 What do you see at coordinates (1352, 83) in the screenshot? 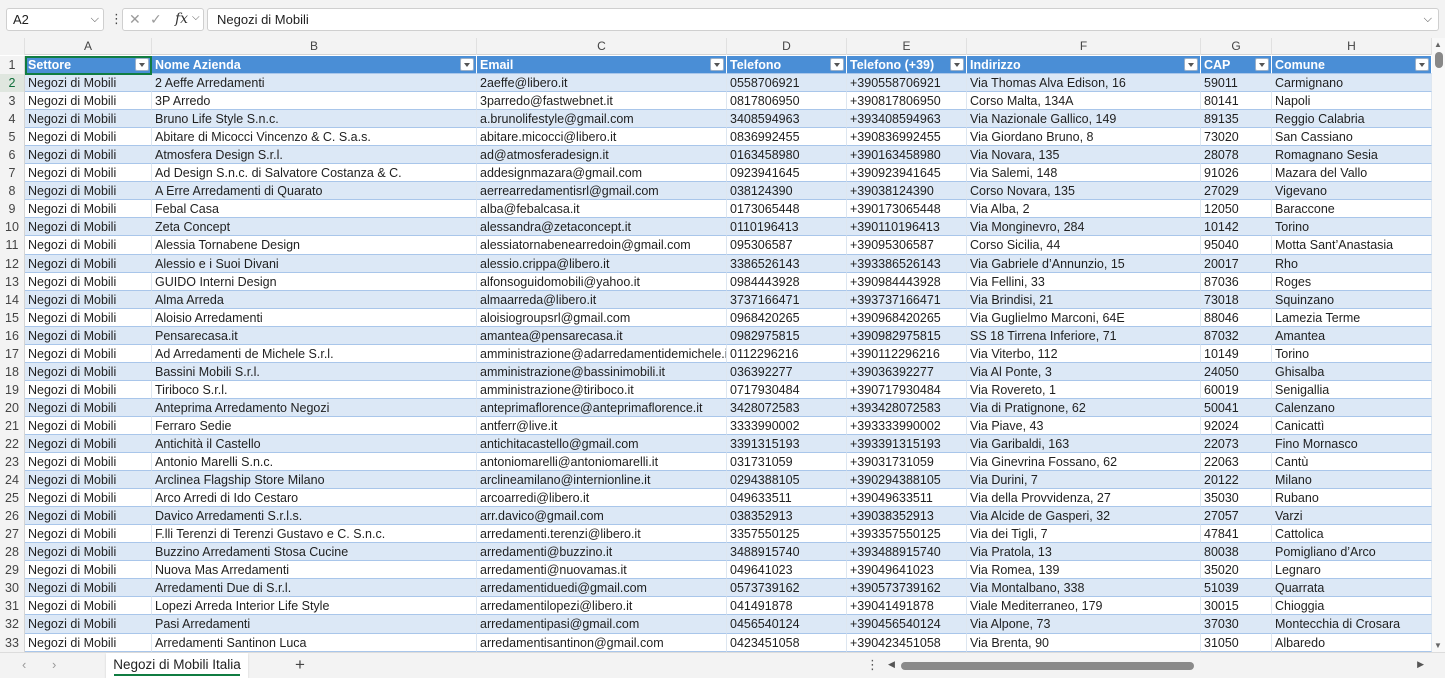
I see `cell-comune: Carmignano` at bounding box center [1352, 83].